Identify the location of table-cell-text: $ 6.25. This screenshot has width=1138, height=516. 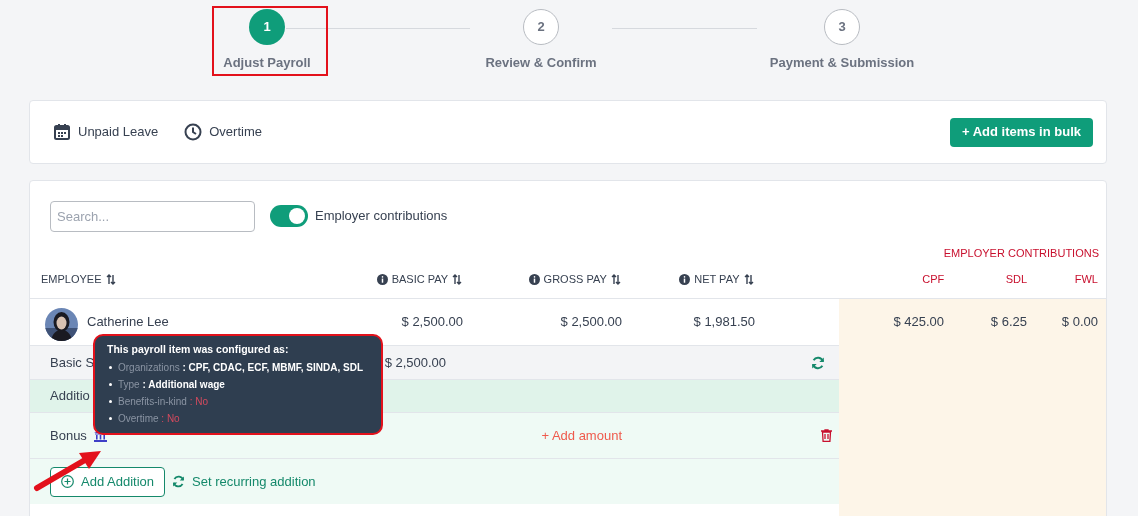
(1008, 322).